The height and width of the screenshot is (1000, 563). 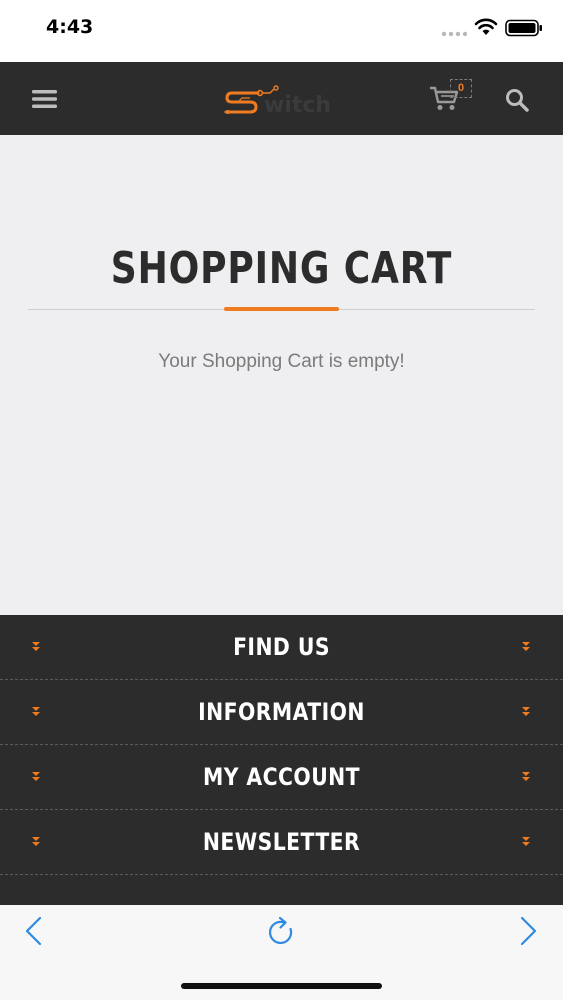 I want to click on accordion-information: INFORMATION, so click(x=281, y=712).